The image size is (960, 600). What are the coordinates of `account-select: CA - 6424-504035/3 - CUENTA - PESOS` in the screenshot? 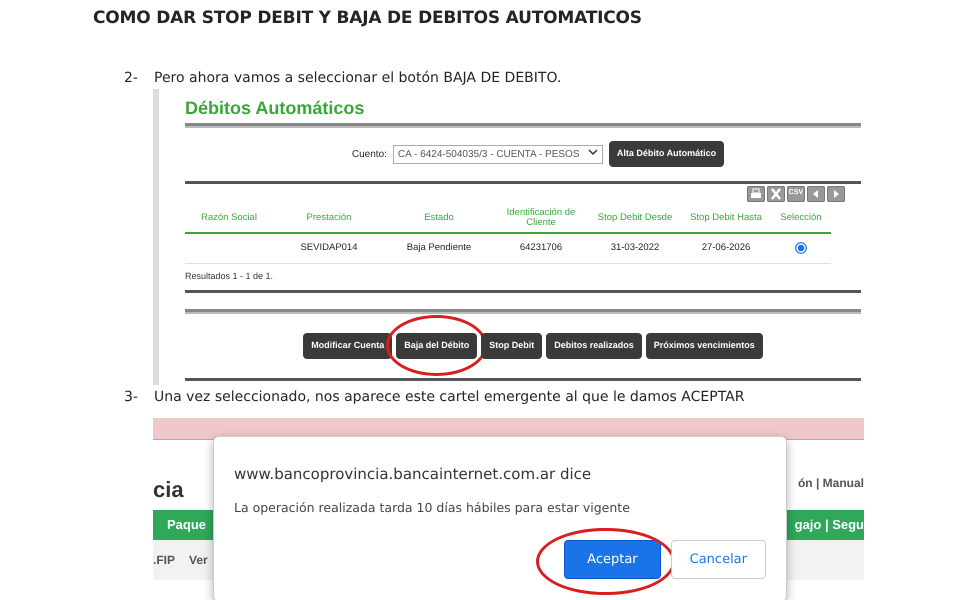 It's located at (497, 154).